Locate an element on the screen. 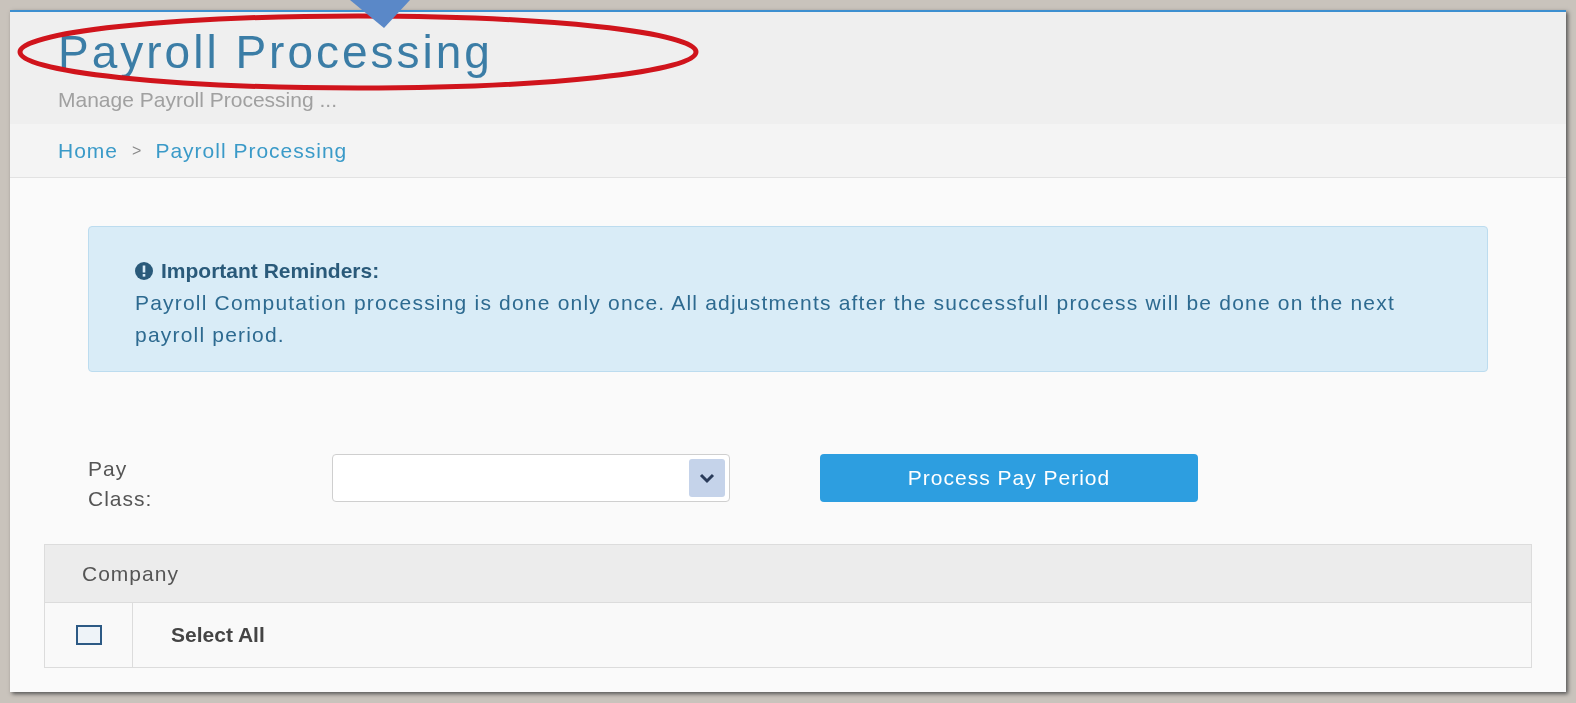  exclamation-icon is located at coordinates (144, 270).